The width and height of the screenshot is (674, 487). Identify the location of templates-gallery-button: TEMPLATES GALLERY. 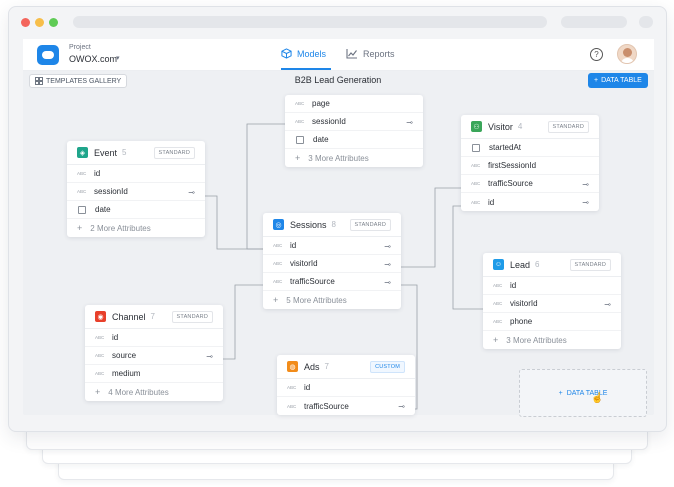
(78, 81).